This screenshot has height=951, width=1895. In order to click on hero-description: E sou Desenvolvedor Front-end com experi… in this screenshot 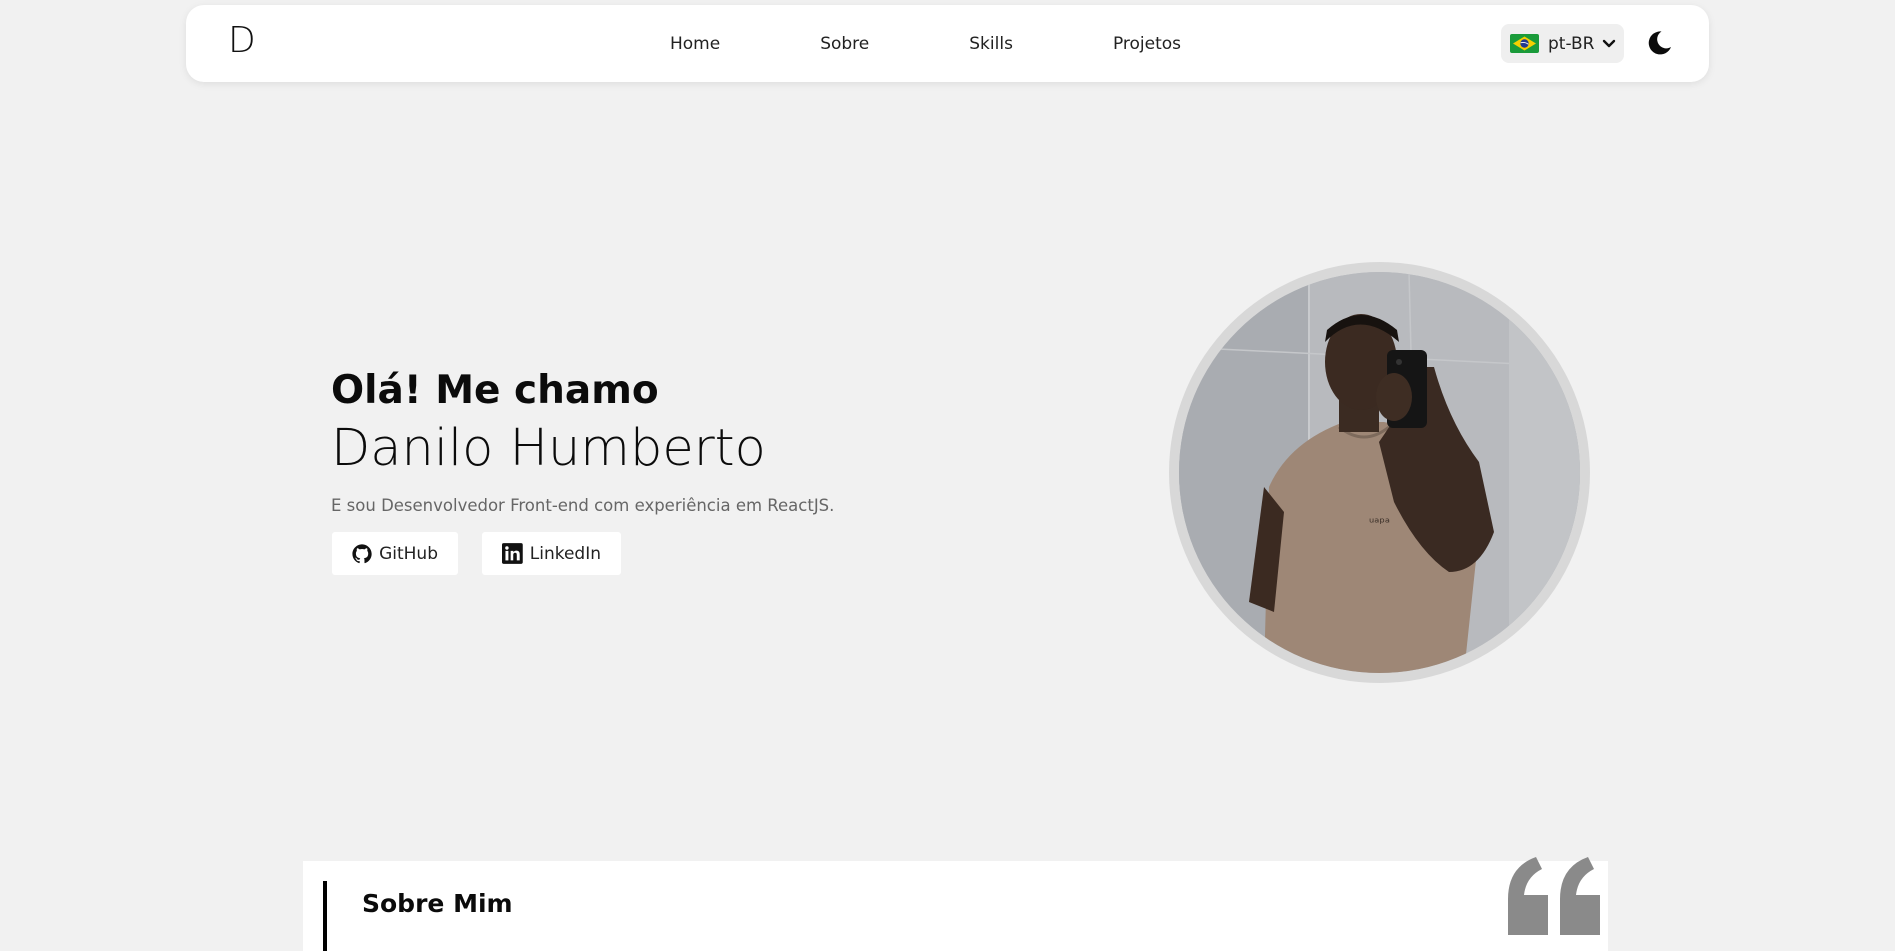, I will do `click(583, 505)`.